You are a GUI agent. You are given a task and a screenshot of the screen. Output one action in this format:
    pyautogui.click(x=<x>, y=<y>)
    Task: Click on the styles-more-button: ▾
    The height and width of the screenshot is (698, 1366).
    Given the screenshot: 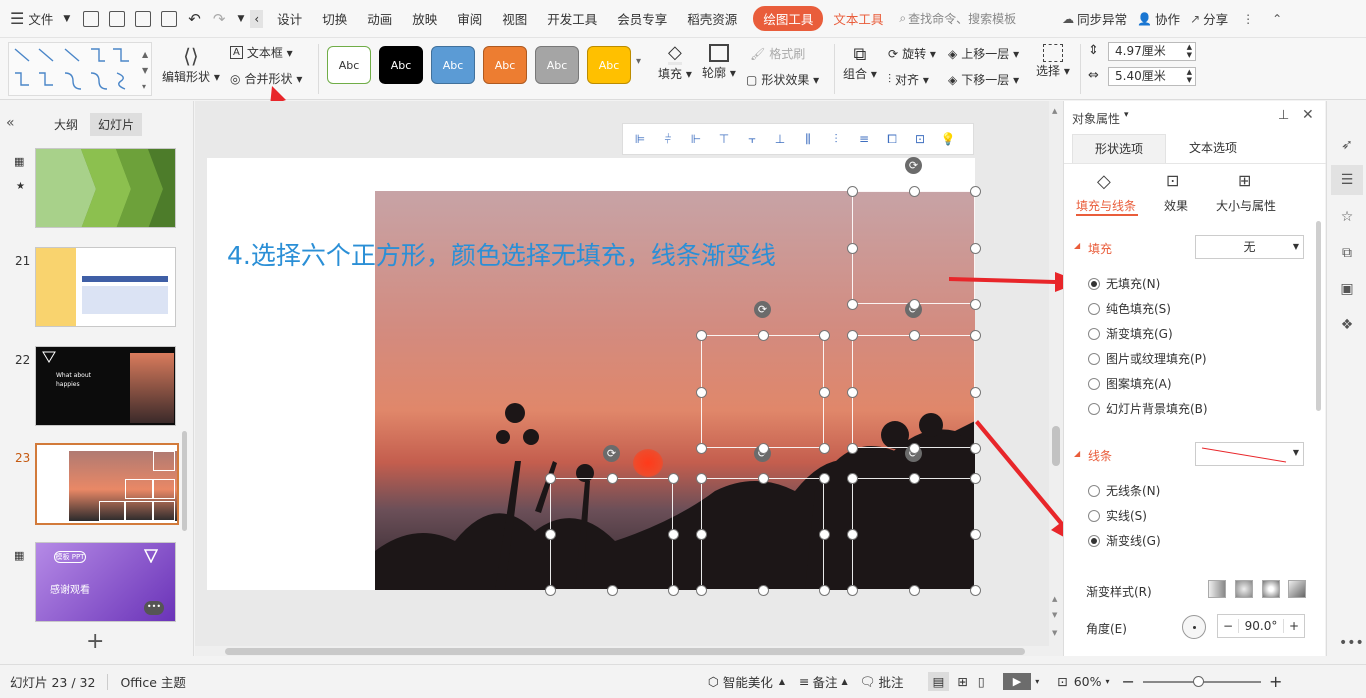 What is the action you would take?
    pyautogui.click(x=638, y=61)
    